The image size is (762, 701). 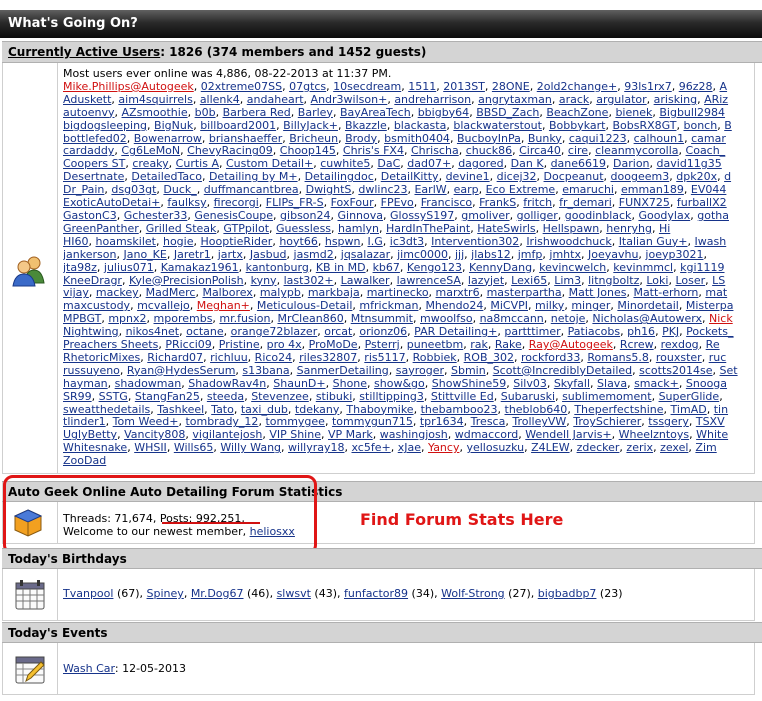 I want to click on user-link: VIP Shine, so click(x=295, y=435).